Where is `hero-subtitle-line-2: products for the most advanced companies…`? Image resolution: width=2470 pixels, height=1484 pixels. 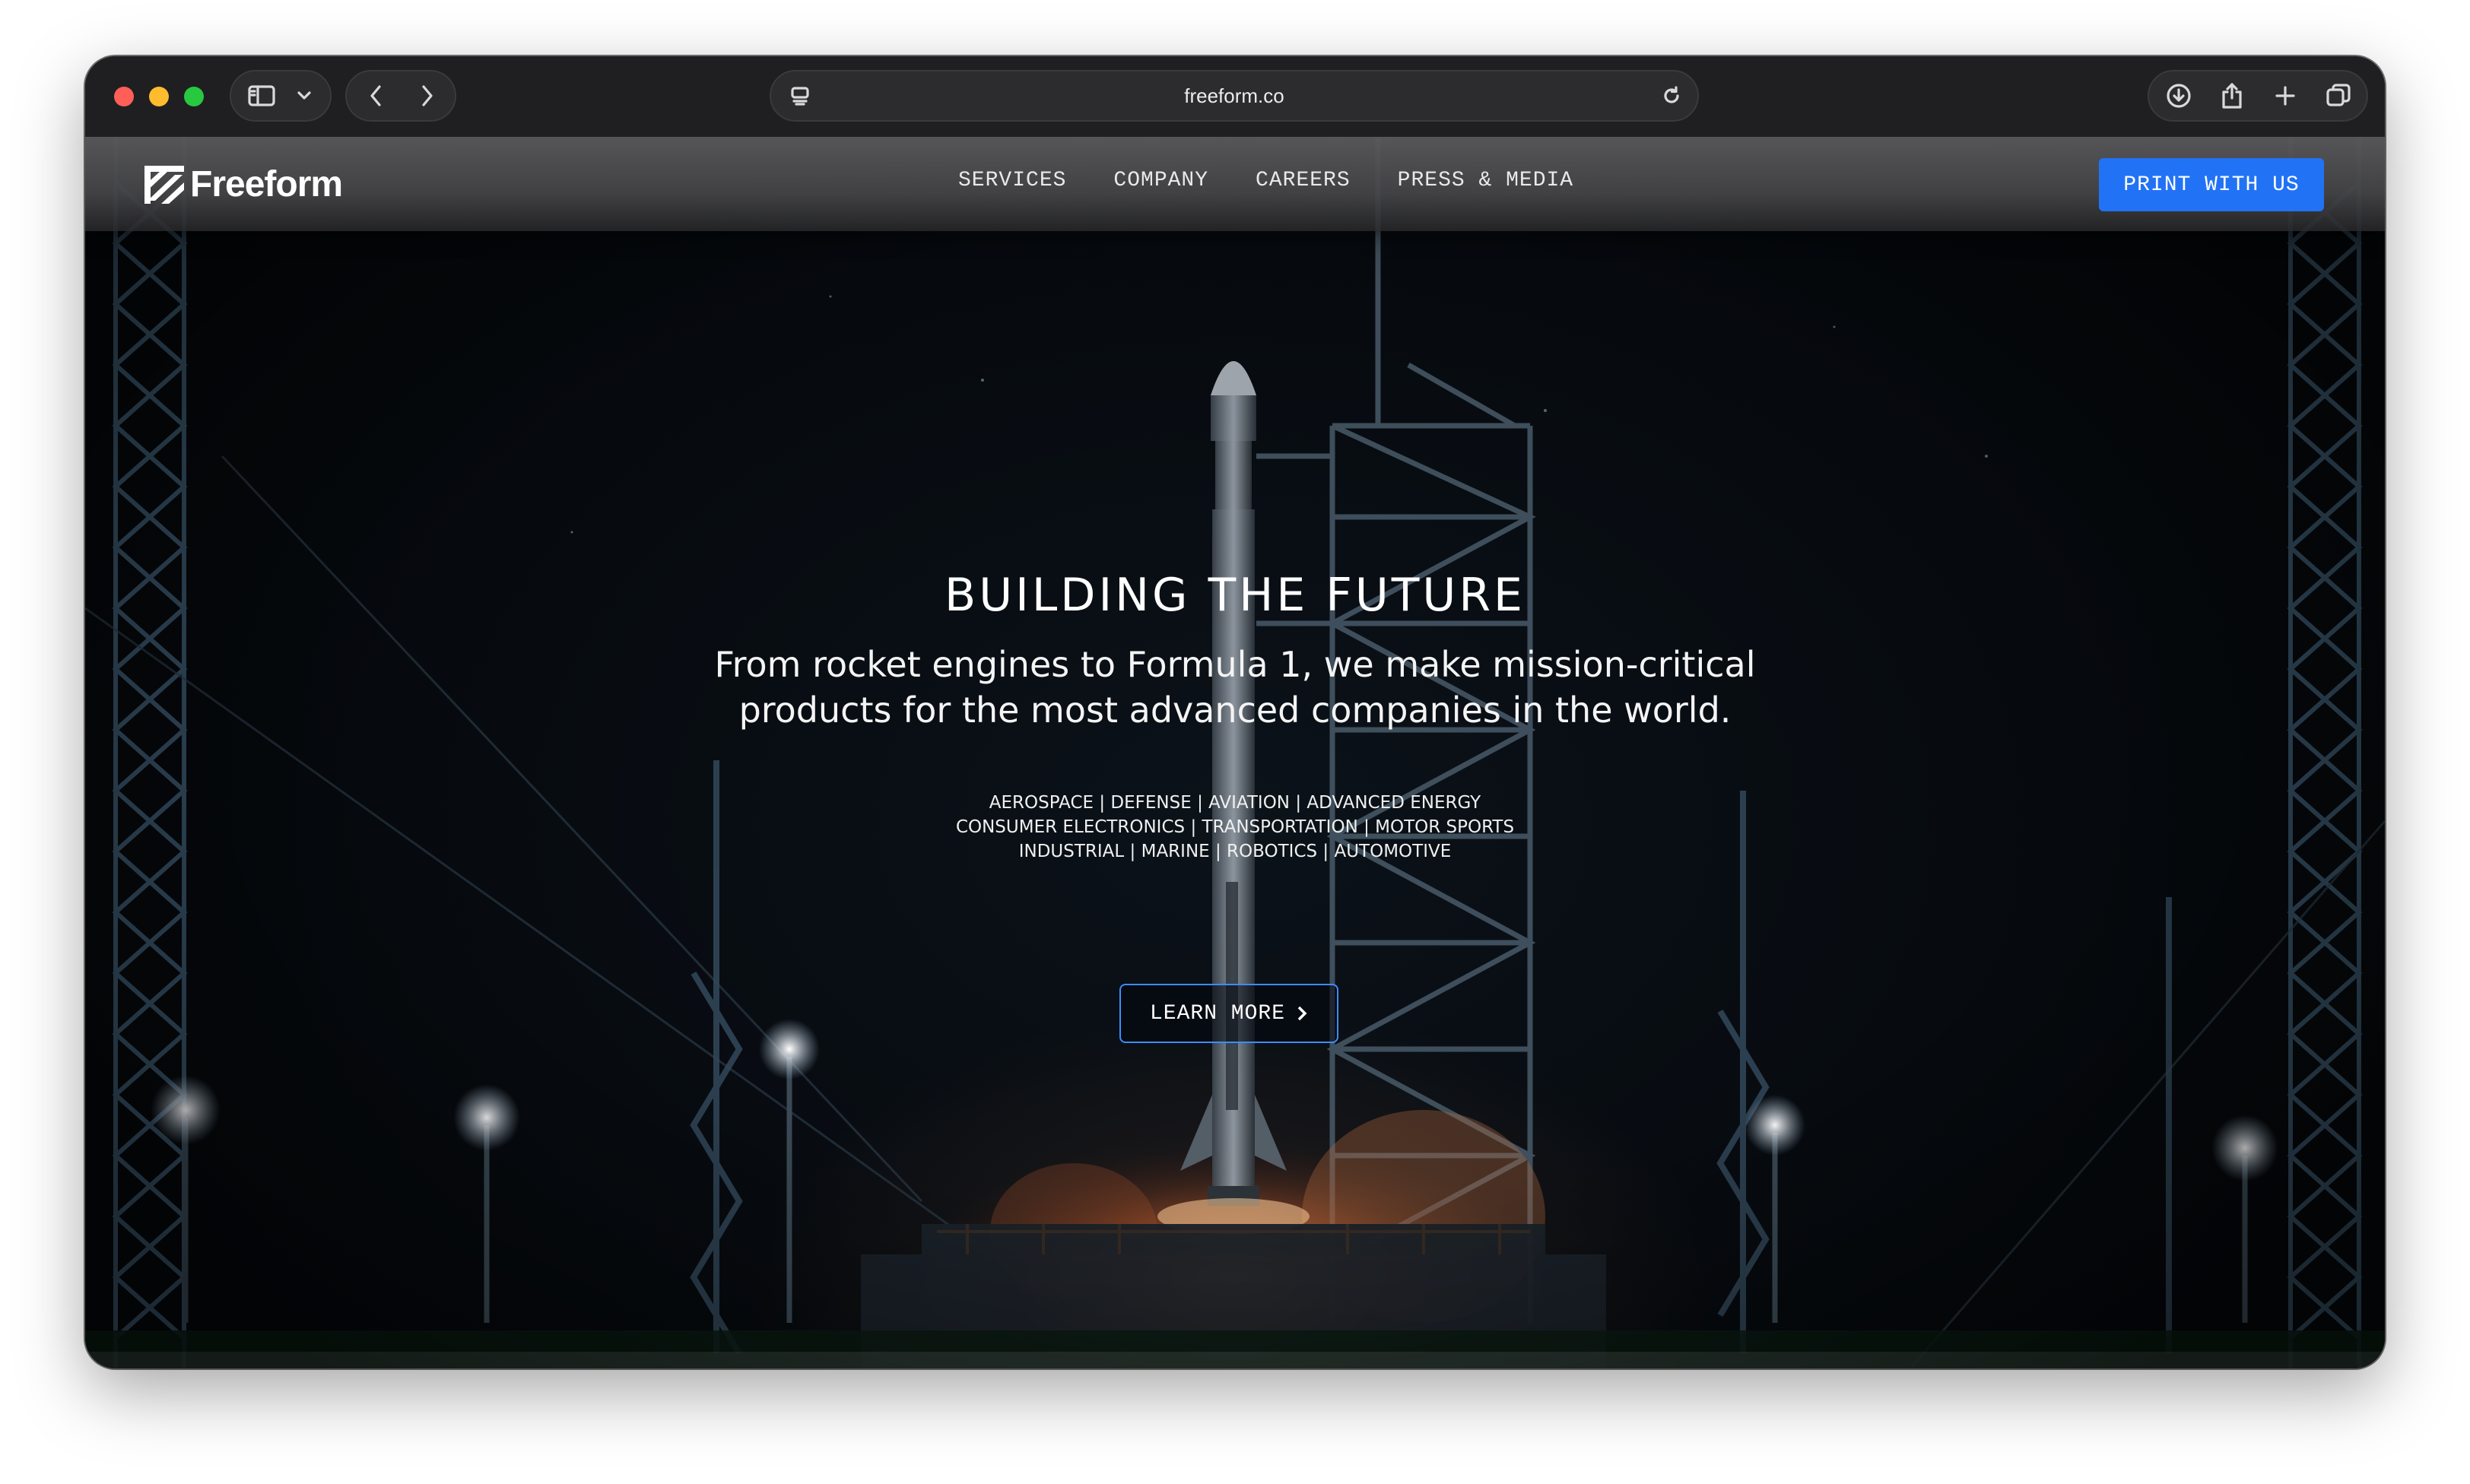 hero-subtitle-line-2: products for the most advanced companies… is located at coordinates (1235, 710).